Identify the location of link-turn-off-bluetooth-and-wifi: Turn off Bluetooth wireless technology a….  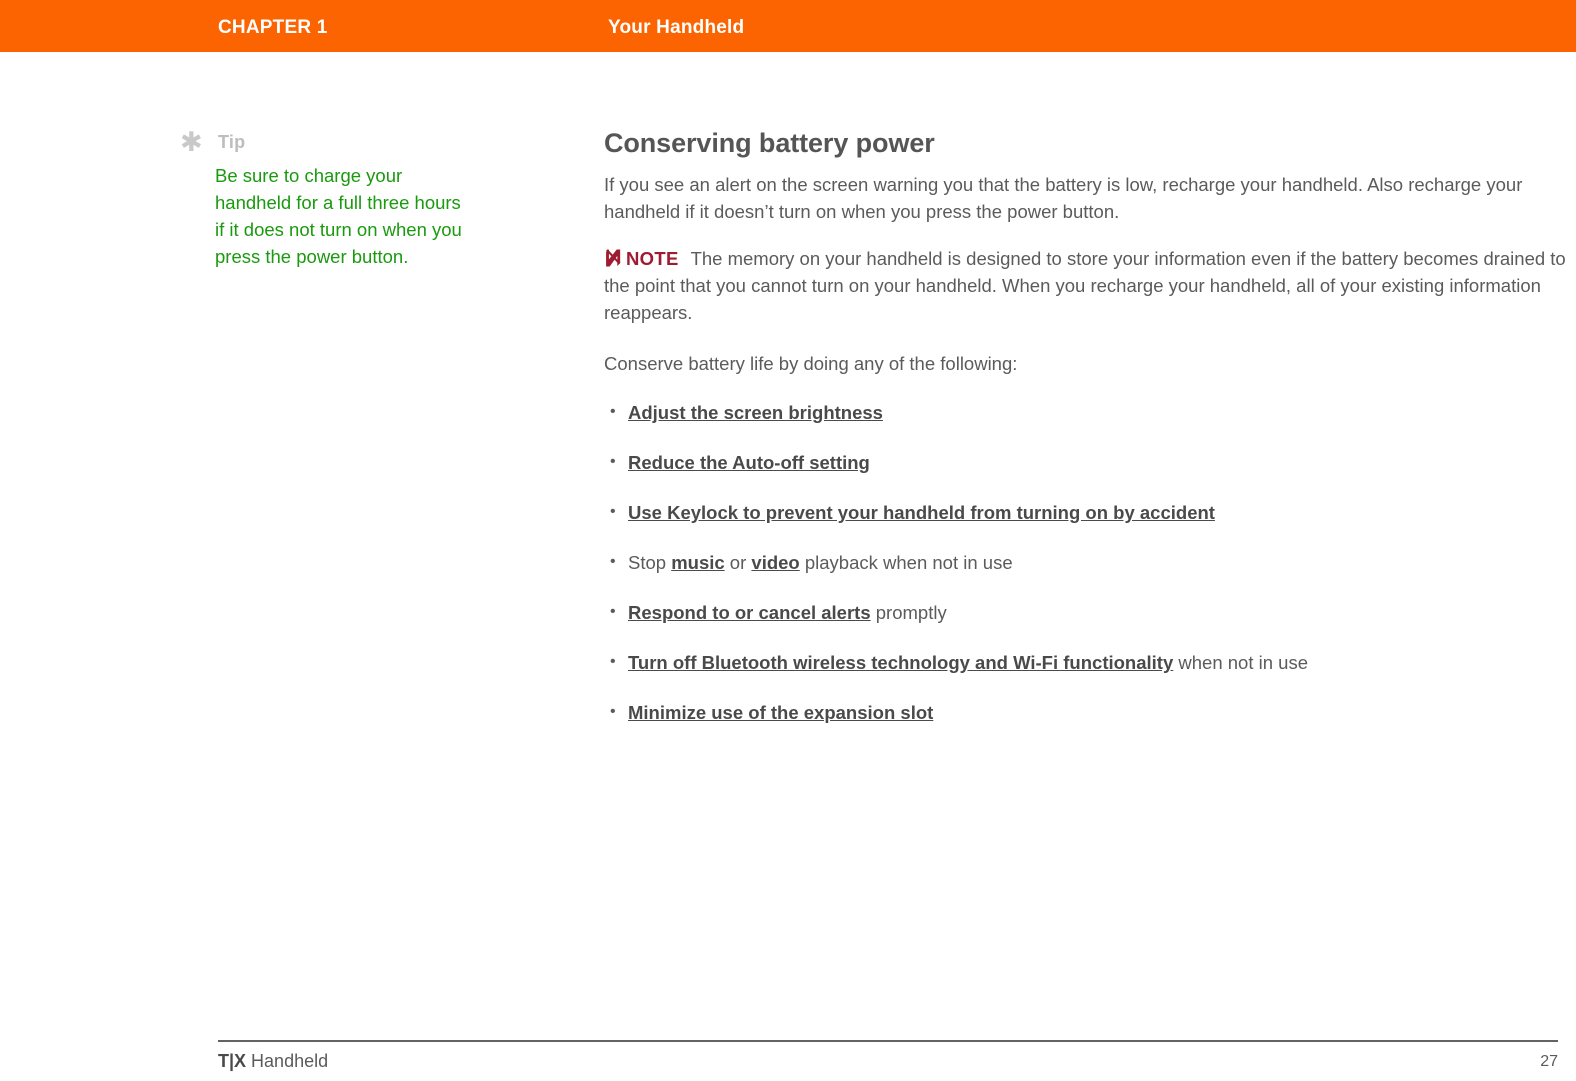
(900, 662).